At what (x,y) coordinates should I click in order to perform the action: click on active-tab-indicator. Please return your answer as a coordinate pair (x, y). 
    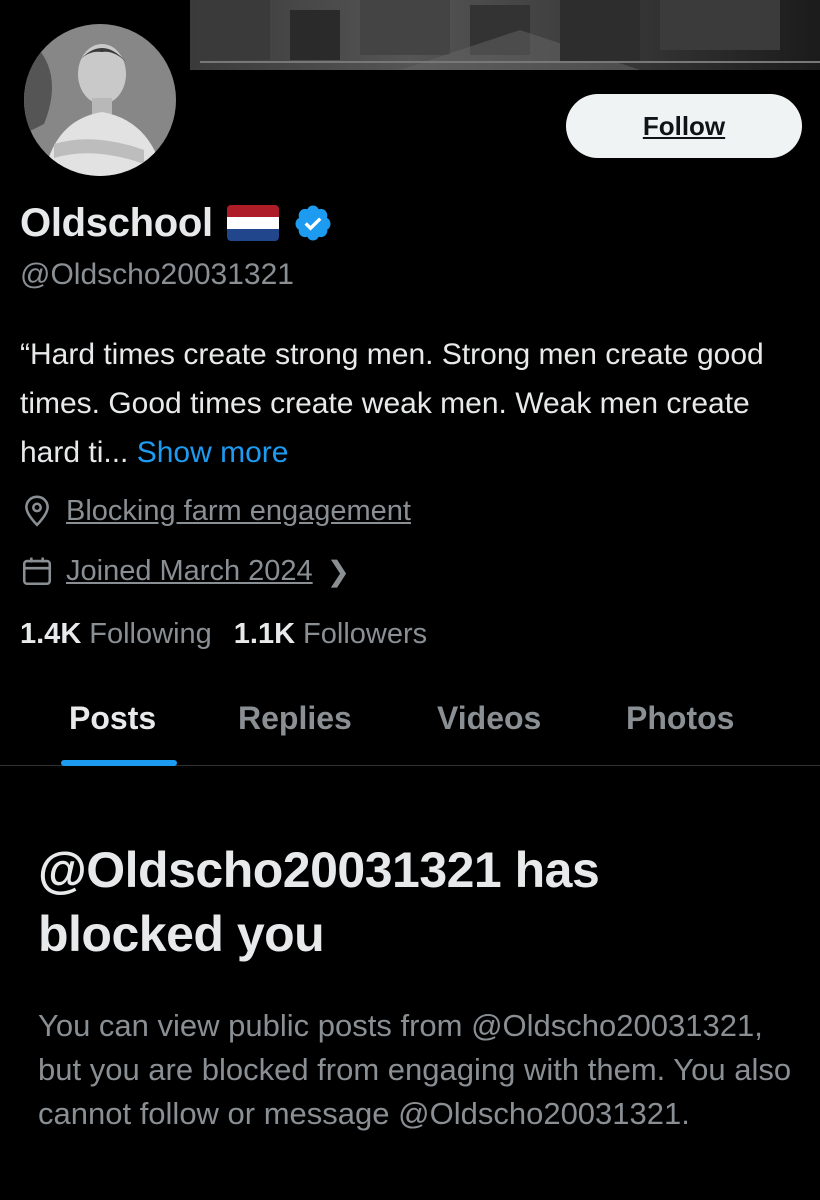
    Looking at the image, I should click on (119, 763).